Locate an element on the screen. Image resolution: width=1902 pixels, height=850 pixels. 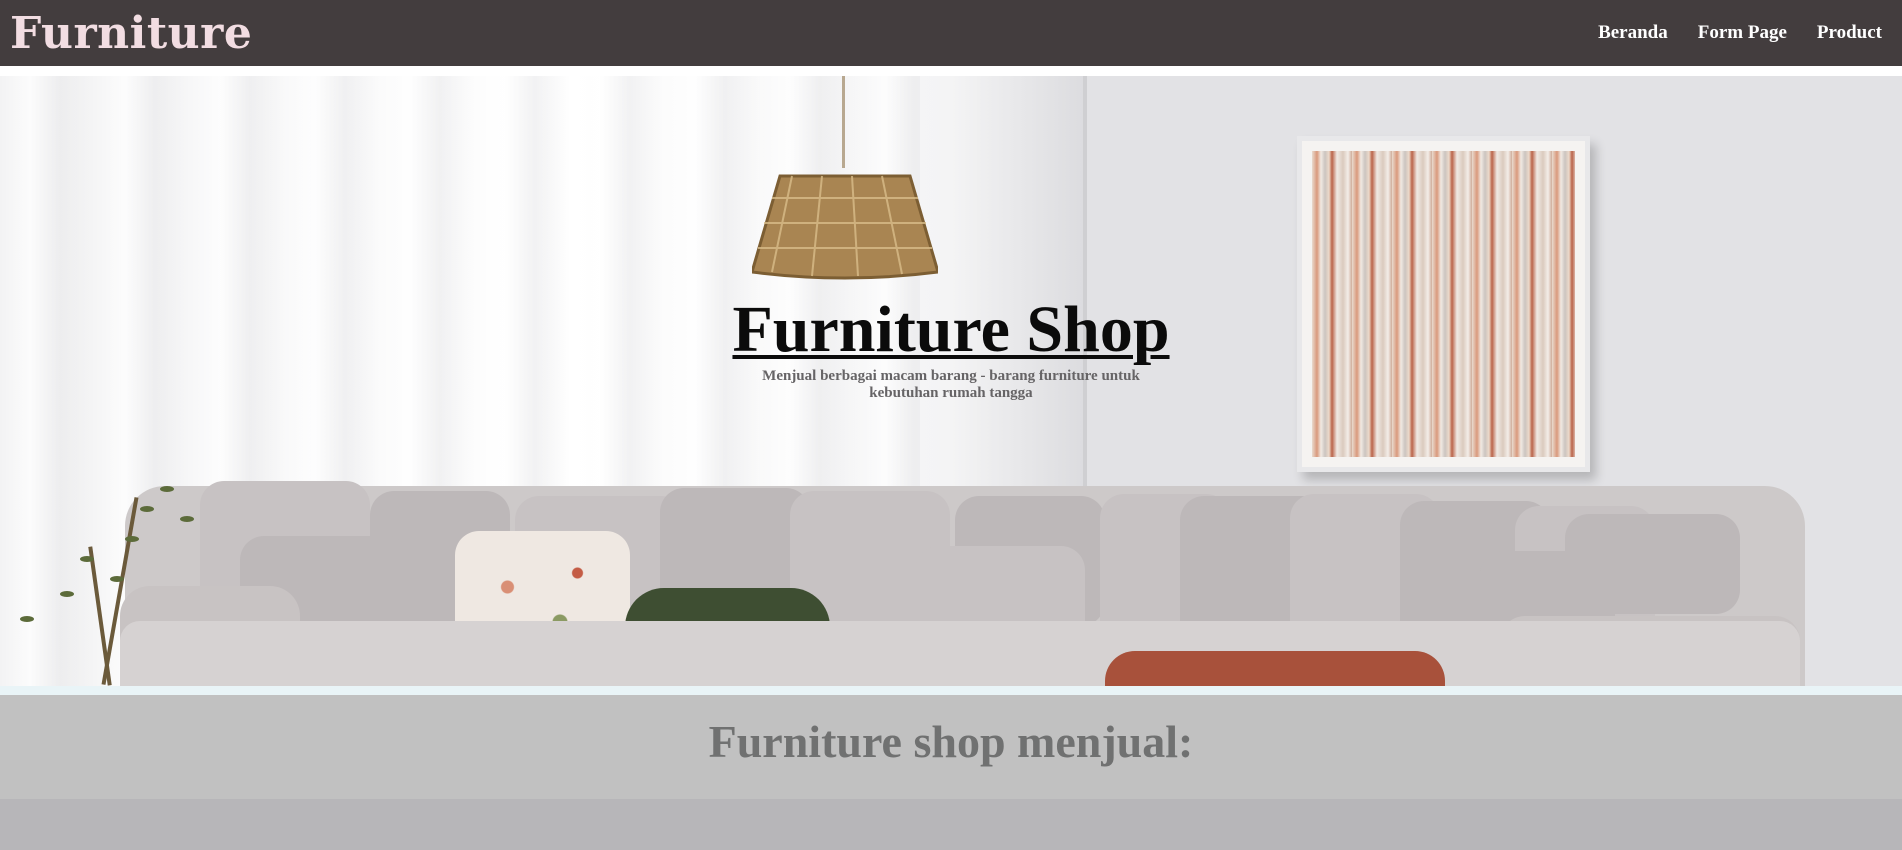
nav-link-beranda: Beranda is located at coordinates (1633, 33).